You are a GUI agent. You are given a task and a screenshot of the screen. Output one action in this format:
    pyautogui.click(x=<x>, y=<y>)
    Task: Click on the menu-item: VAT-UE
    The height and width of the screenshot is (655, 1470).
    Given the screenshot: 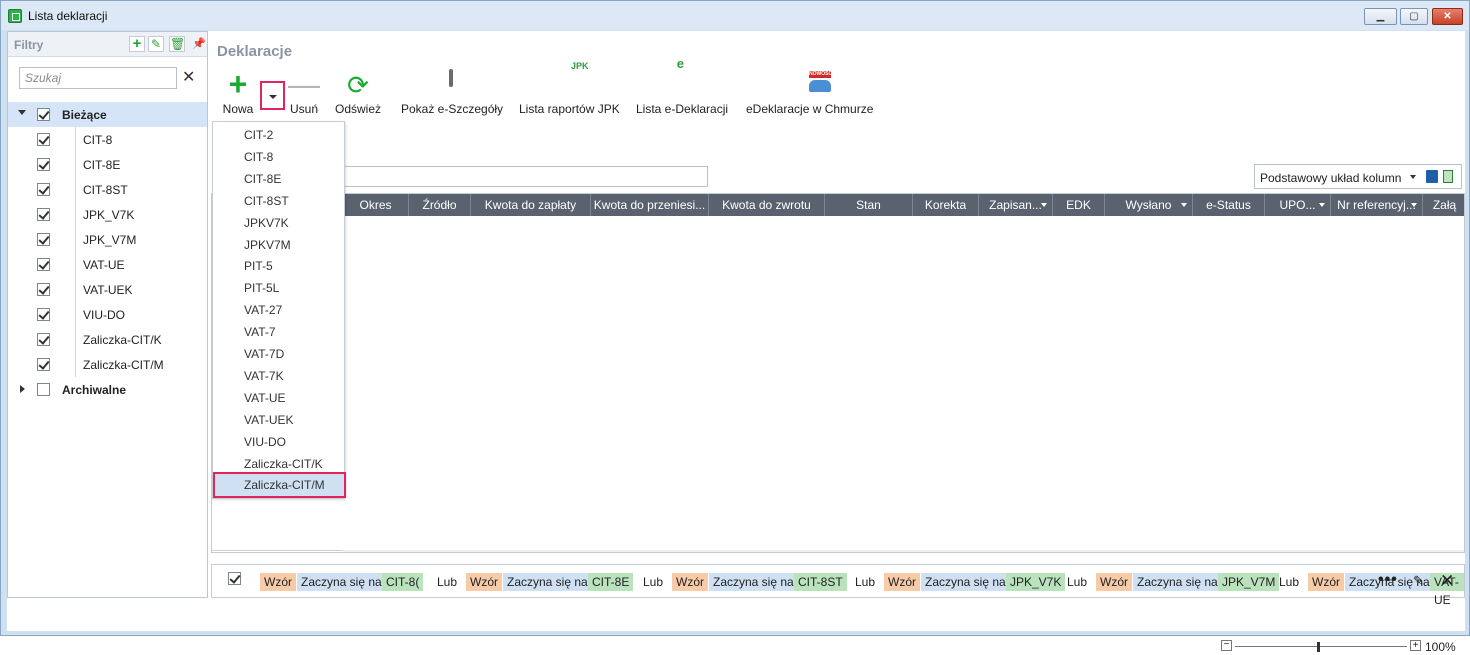 What is the action you would take?
    pyautogui.click(x=278, y=398)
    